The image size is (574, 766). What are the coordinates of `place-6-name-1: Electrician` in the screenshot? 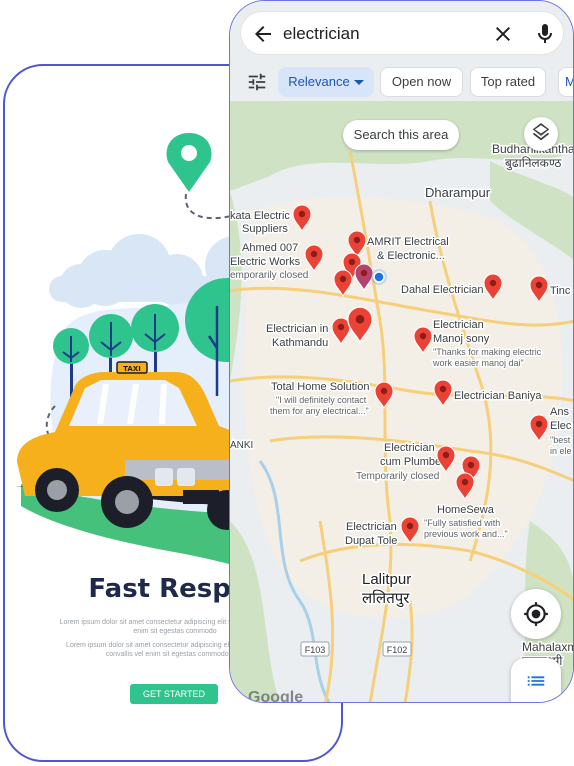 It's located at (458, 325).